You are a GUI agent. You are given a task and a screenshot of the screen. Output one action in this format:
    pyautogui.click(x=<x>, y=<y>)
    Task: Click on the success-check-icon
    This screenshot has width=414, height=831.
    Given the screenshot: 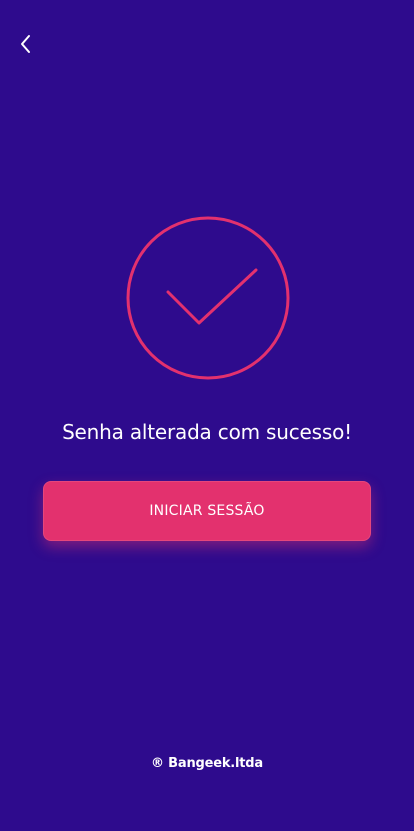 What is the action you would take?
    pyautogui.click(x=208, y=298)
    